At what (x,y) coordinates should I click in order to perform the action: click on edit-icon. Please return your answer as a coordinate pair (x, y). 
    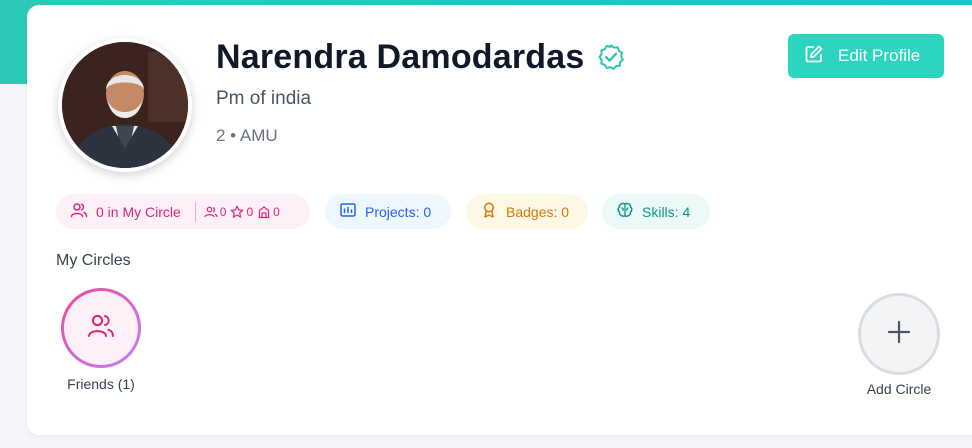
    Looking at the image, I should click on (814, 56).